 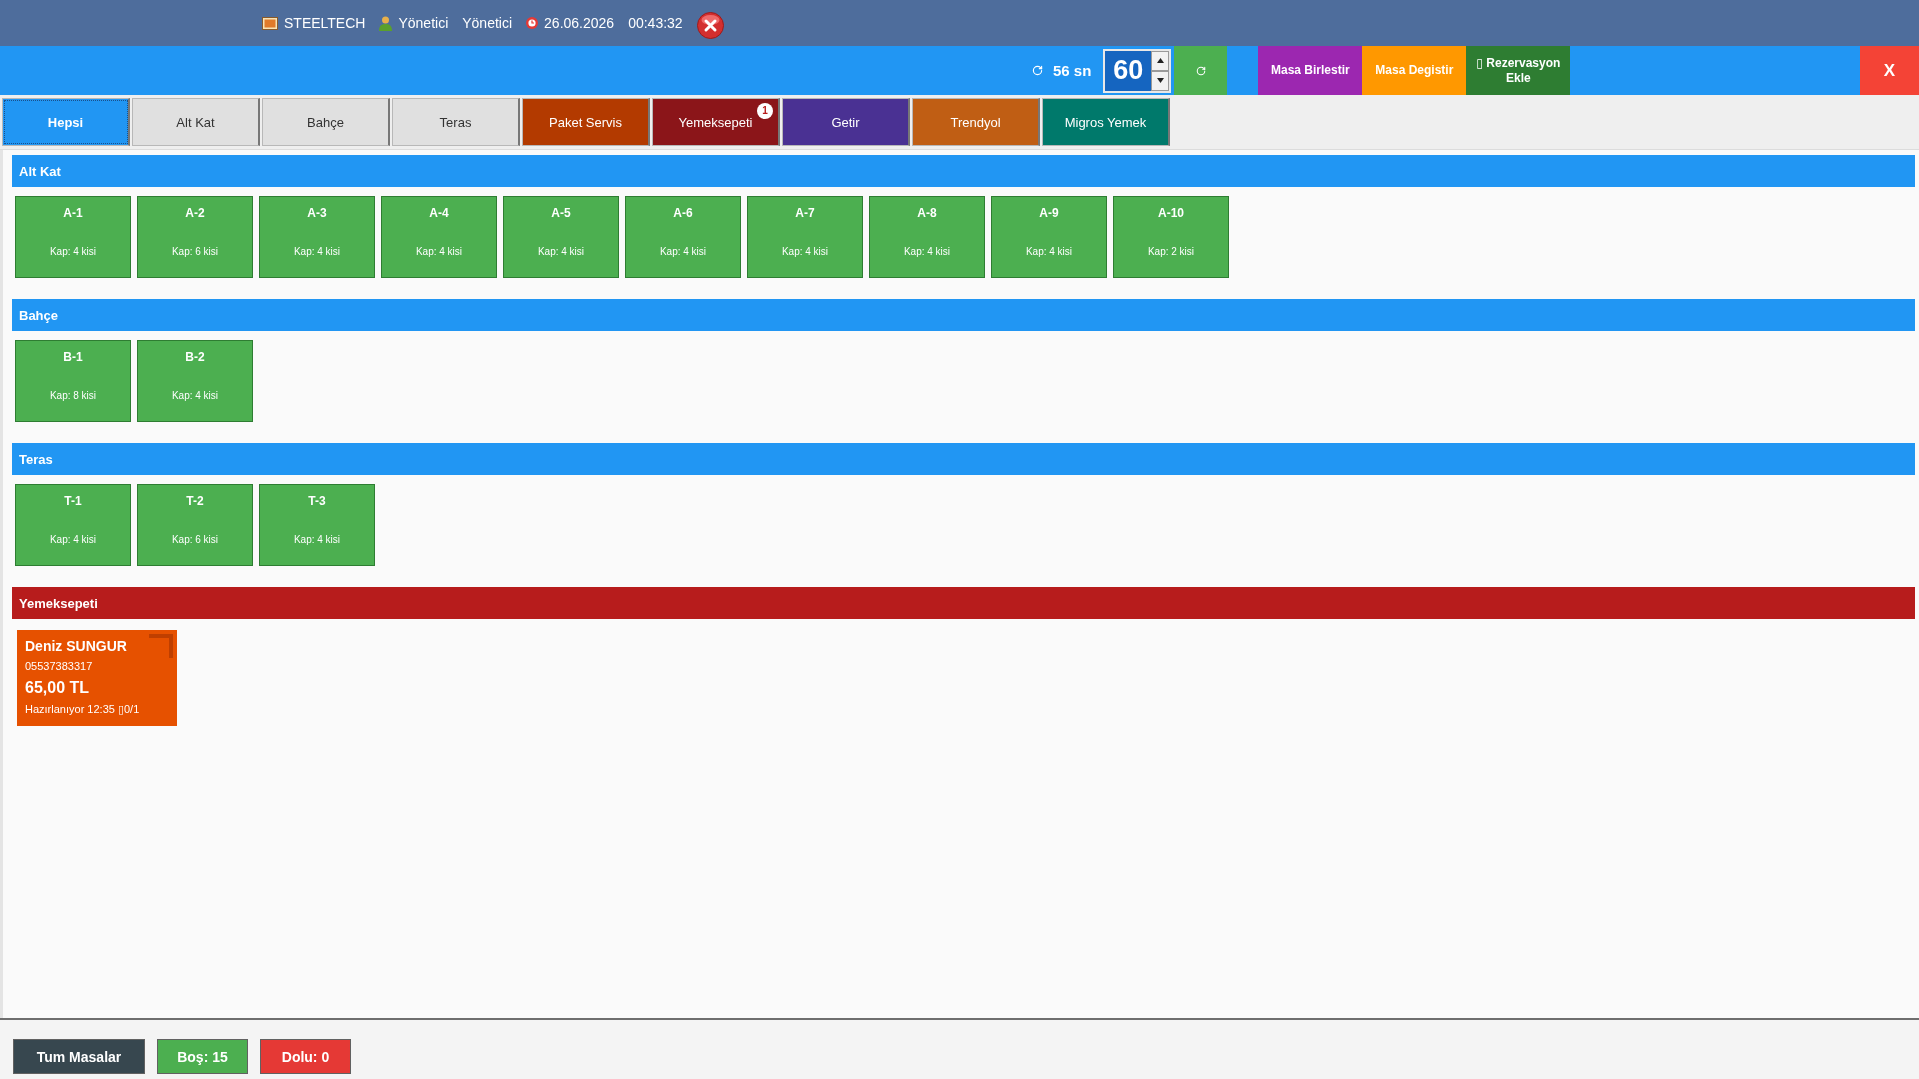 I want to click on table-name: B-1, so click(x=73, y=357).